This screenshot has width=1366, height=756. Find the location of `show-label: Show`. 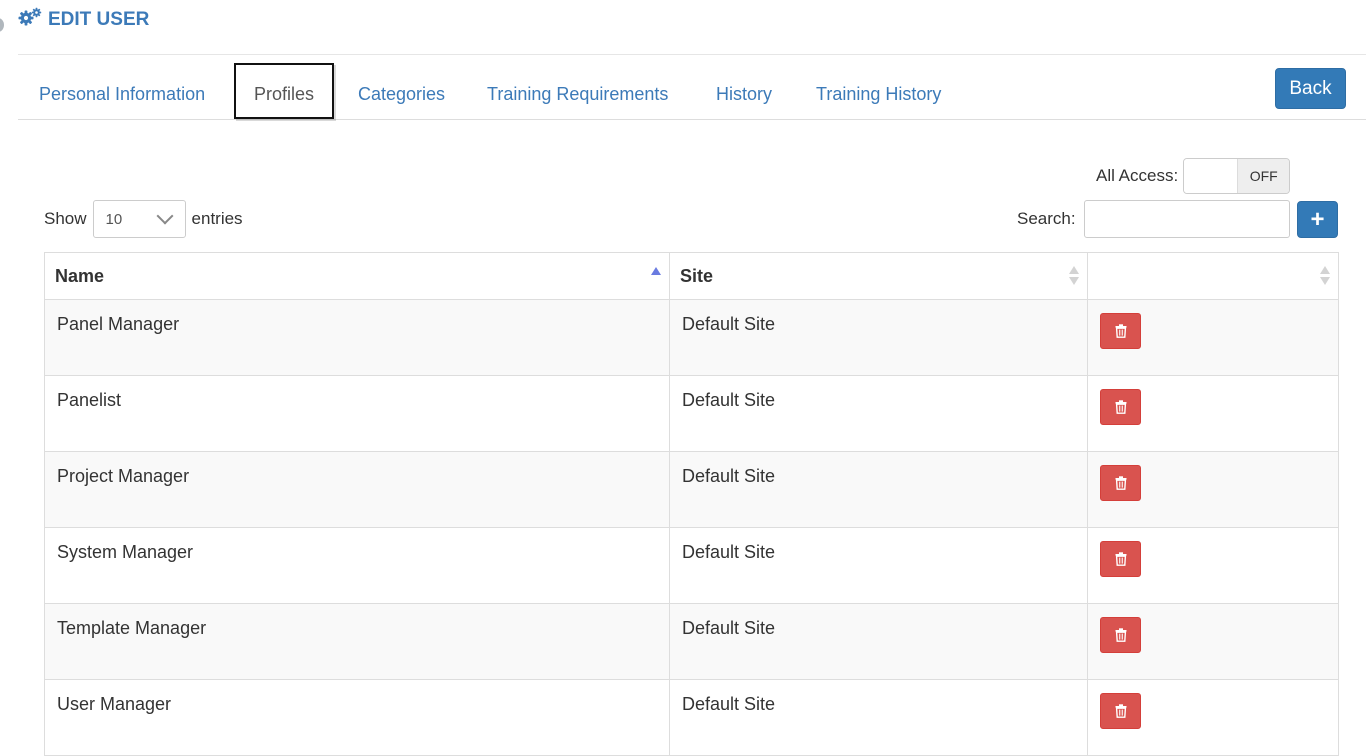

show-label: Show is located at coordinates (65, 218).